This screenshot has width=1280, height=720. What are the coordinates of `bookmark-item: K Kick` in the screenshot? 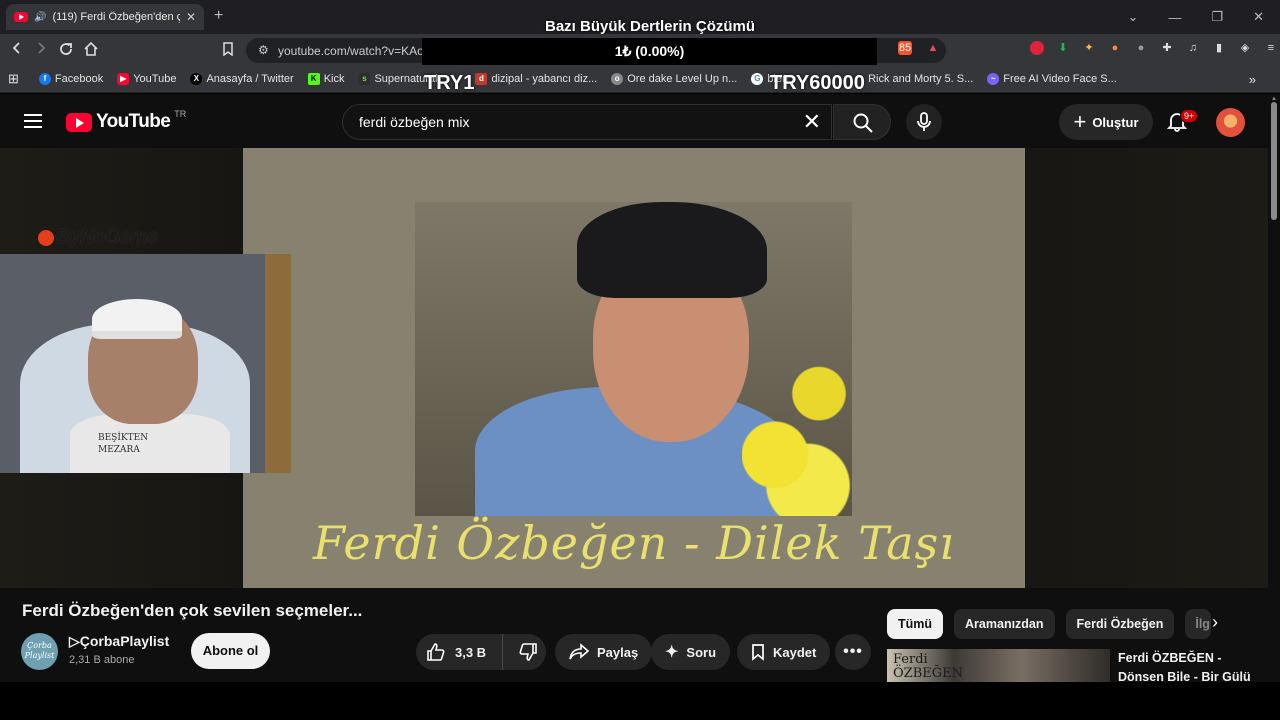 It's located at (326, 79).